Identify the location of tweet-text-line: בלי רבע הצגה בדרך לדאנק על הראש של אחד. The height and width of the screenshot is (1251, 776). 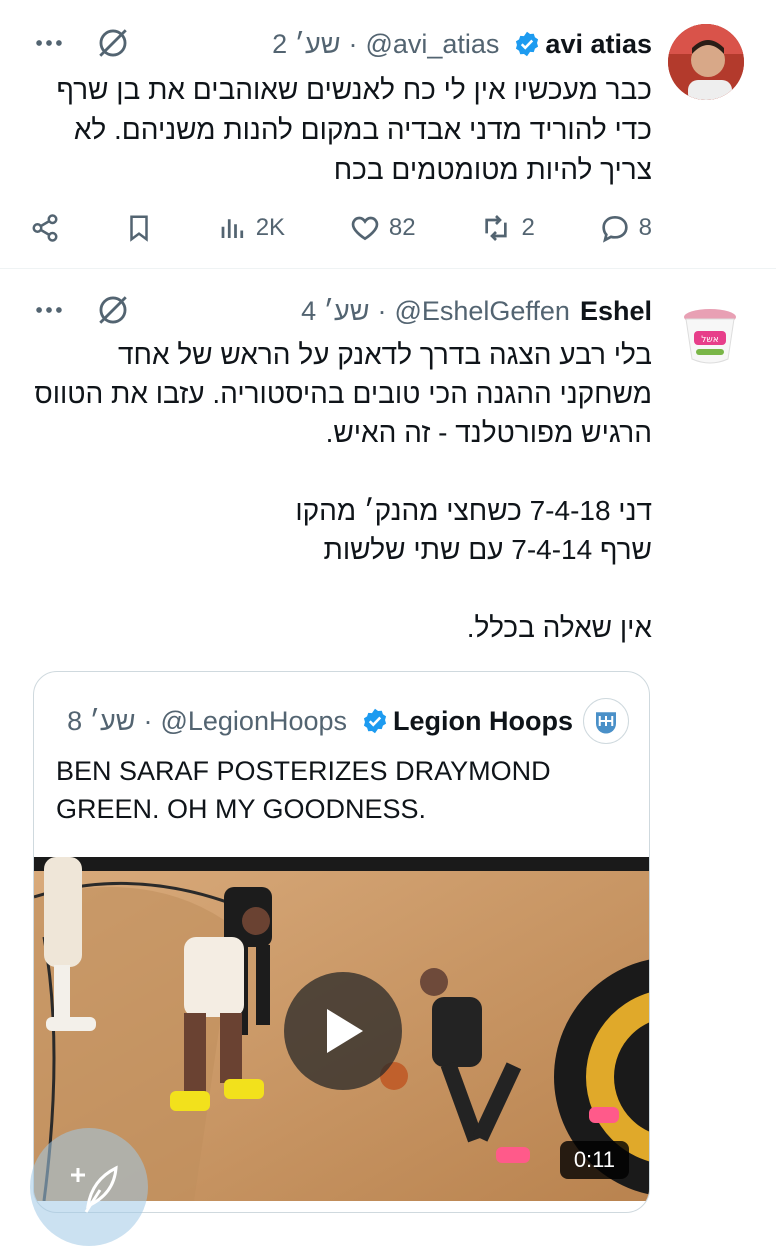
(385, 354).